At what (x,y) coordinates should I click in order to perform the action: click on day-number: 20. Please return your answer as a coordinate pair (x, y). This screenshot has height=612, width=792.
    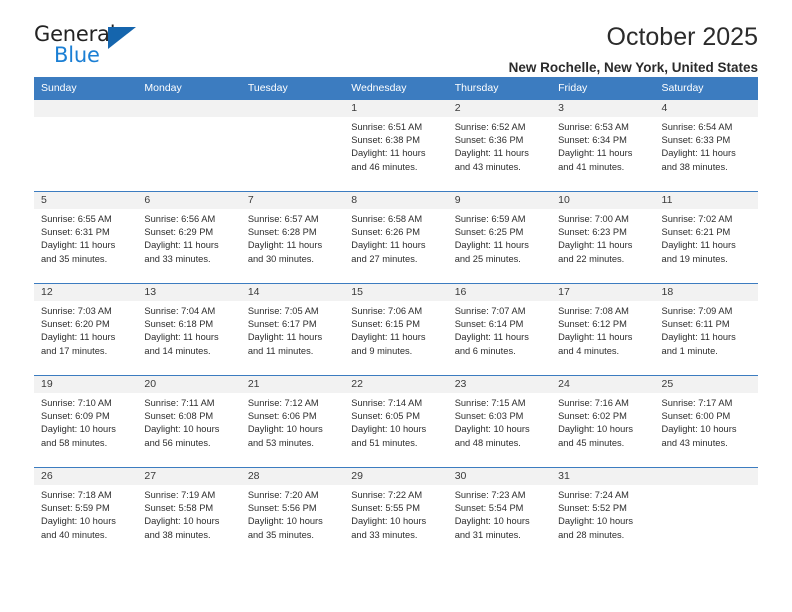
    Looking at the image, I should click on (189, 384).